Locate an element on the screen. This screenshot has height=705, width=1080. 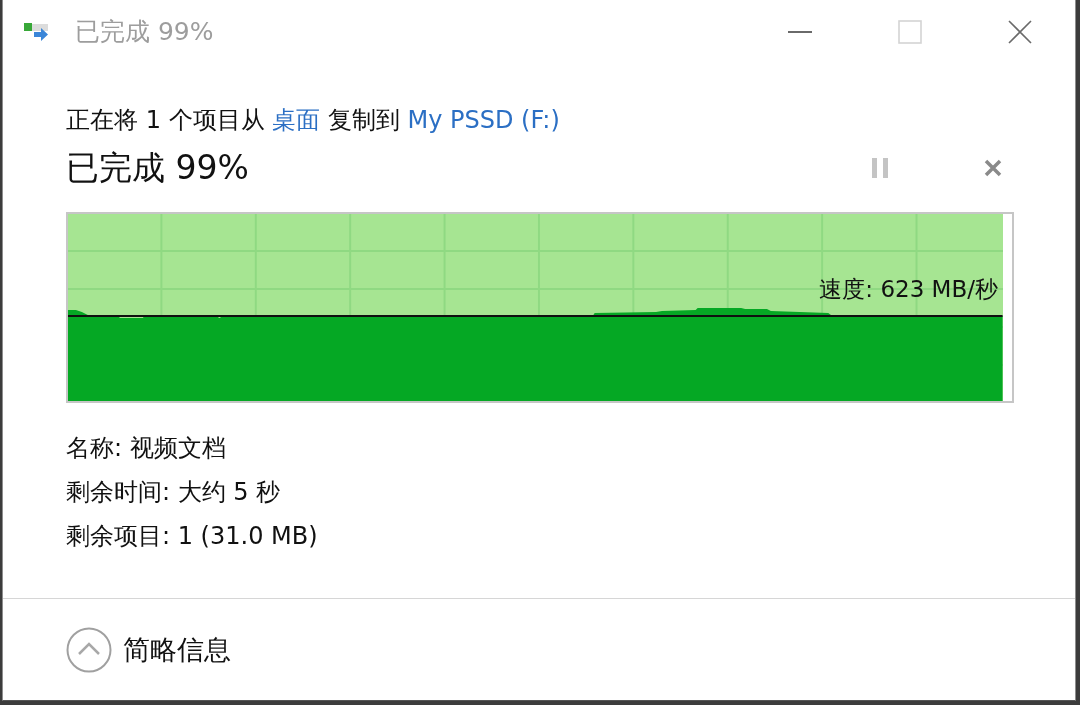
copy-status-text: 正在将 1 个项目从 桌面 复制到 My PSSD (F:) is located at coordinates (313, 120).